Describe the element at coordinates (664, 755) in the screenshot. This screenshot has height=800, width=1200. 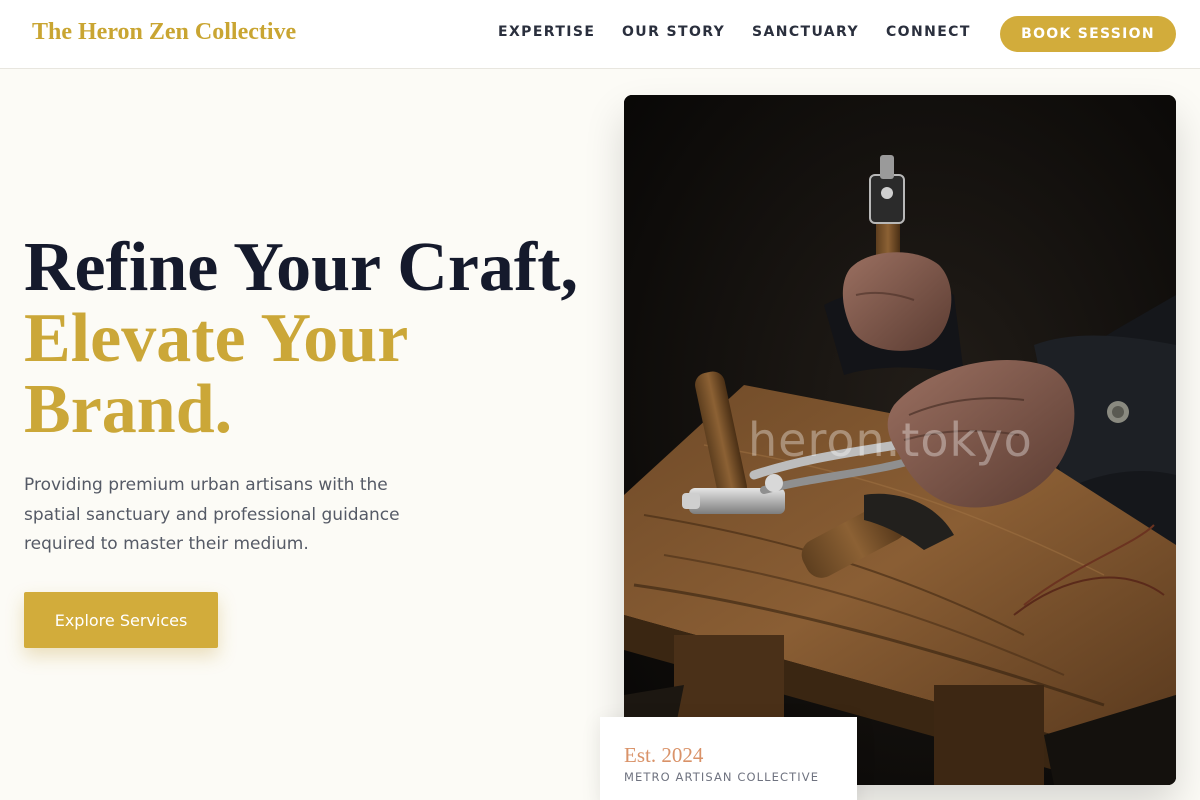
I see `established-year: Est. 2024` at that location.